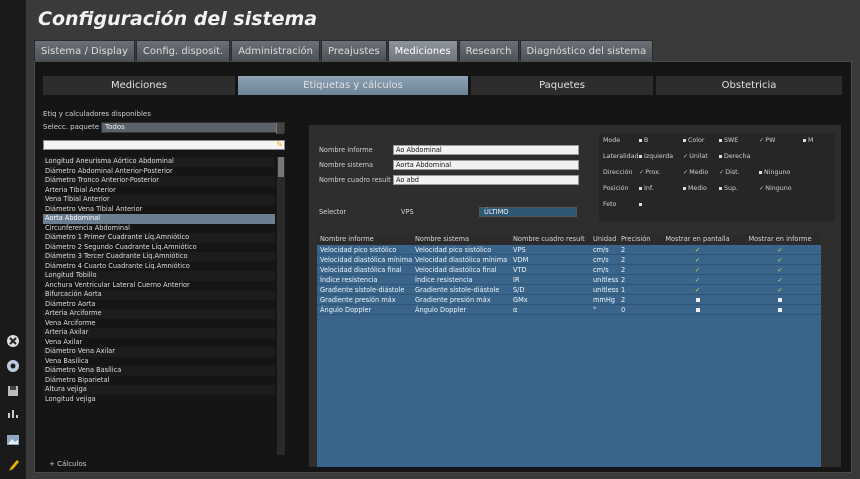 The image size is (860, 479). Describe the element at coordinates (679, 158) in the screenshot. I see `laterality-row: Lateralidad Izquierda ✓Unilat Derecha` at that location.